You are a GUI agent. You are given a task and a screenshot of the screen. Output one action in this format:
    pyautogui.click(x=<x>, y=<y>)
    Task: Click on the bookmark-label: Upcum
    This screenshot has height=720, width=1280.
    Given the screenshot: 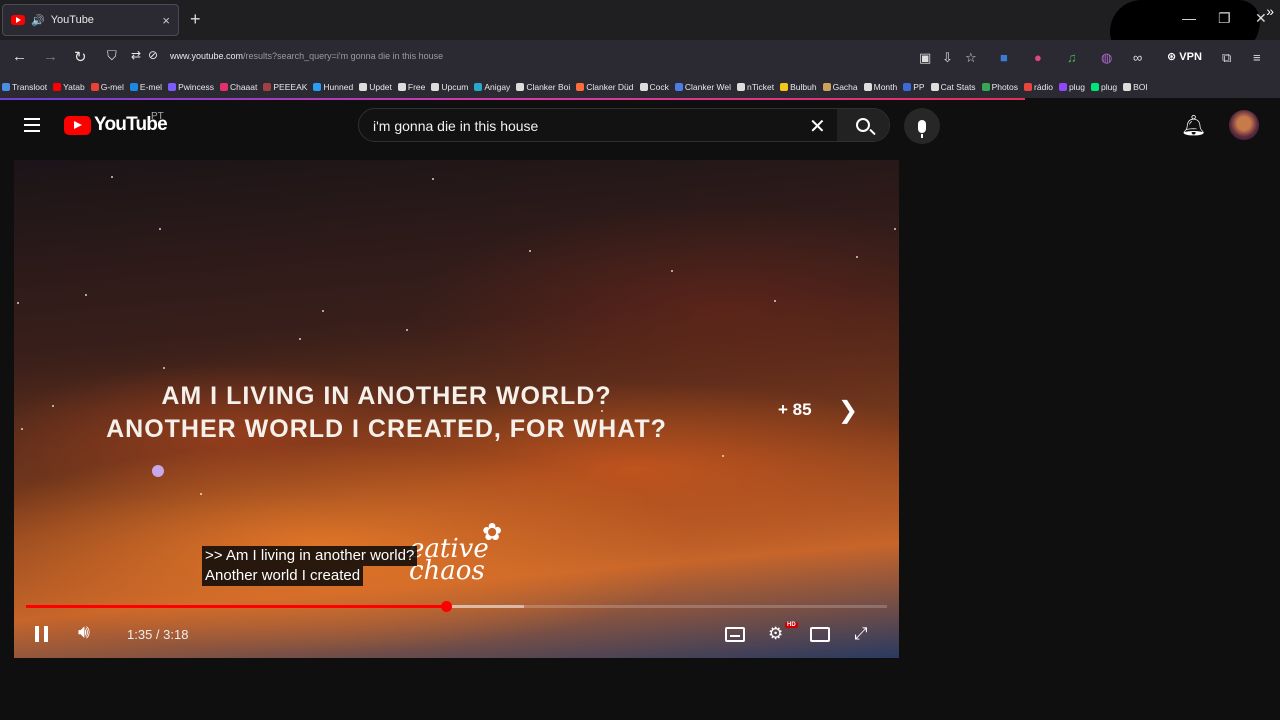 What is the action you would take?
    pyautogui.click(x=455, y=87)
    